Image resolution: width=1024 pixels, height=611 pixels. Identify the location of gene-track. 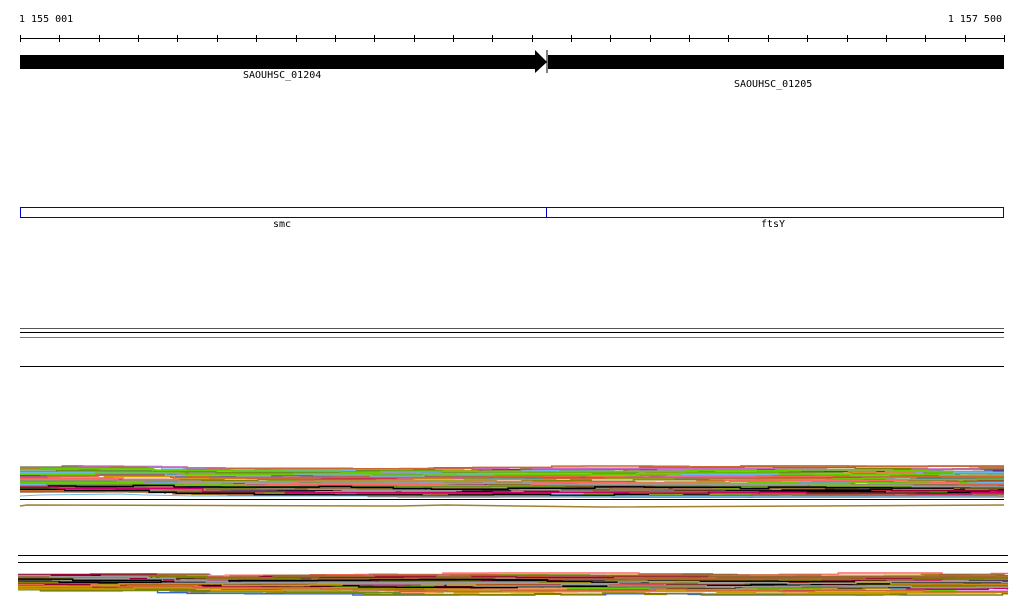
(512, 61).